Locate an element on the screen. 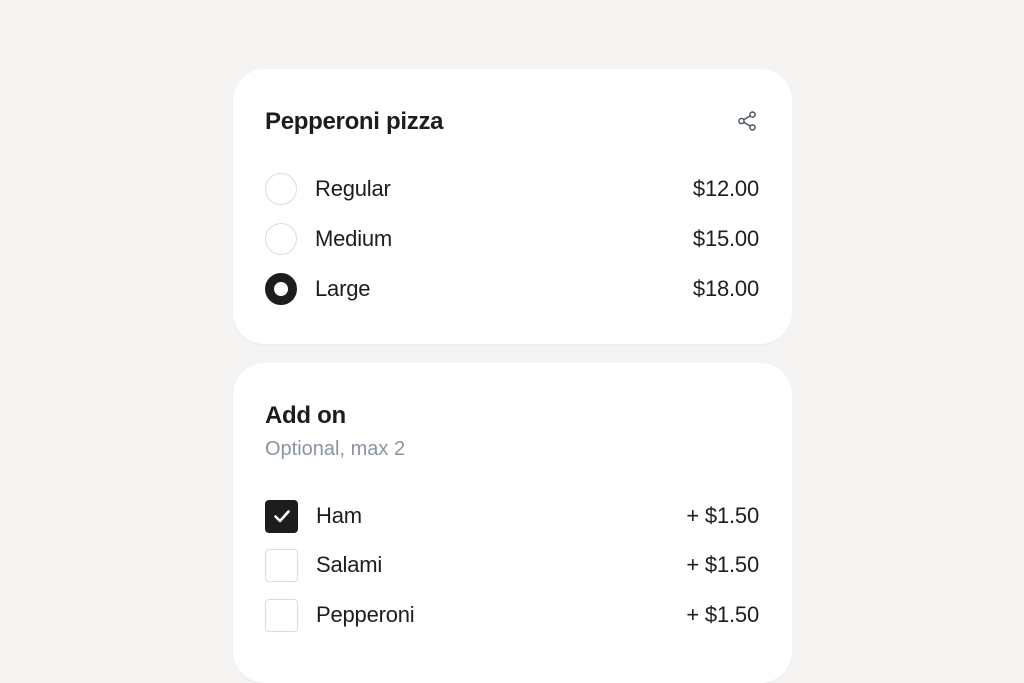 Image resolution: width=1024 pixels, height=683 pixels. card-title: Add on is located at coordinates (305, 415).